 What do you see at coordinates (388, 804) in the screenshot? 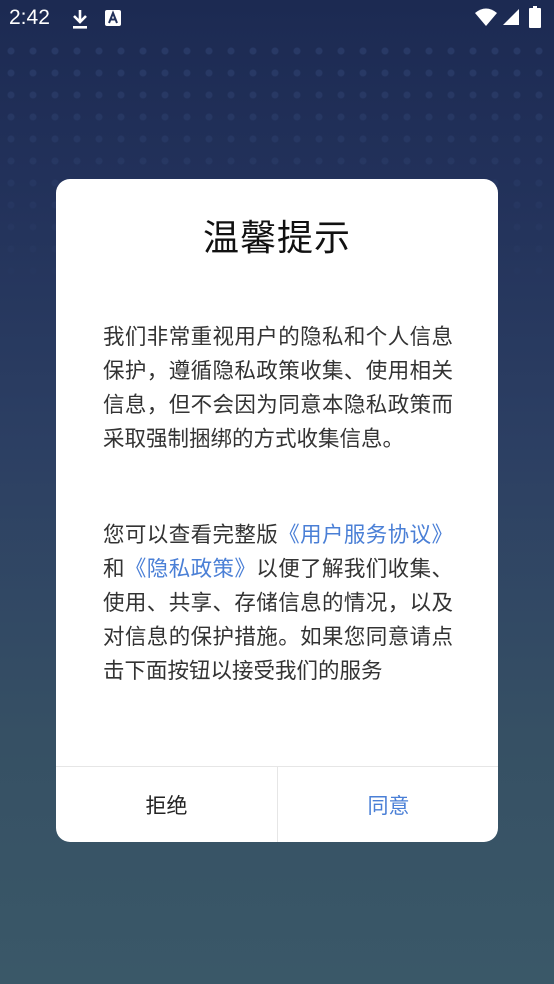
I see `agree-button: 同意` at bounding box center [388, 804].